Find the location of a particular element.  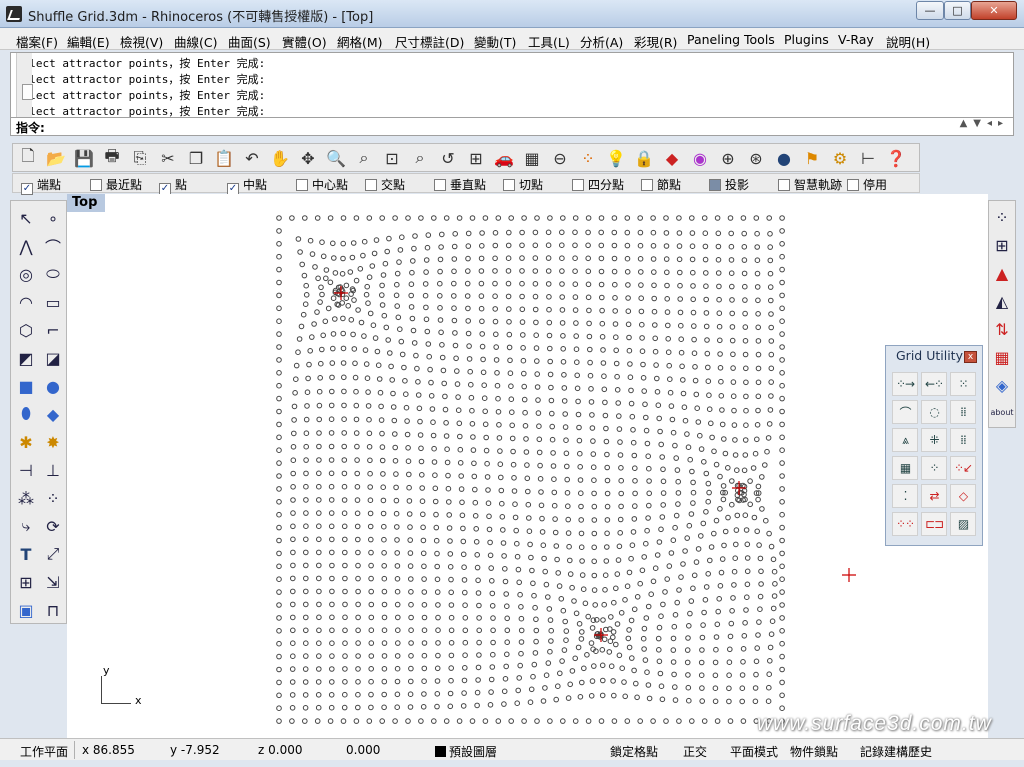

menu-view: 檢視(V) is located at coordinates (141, 41).